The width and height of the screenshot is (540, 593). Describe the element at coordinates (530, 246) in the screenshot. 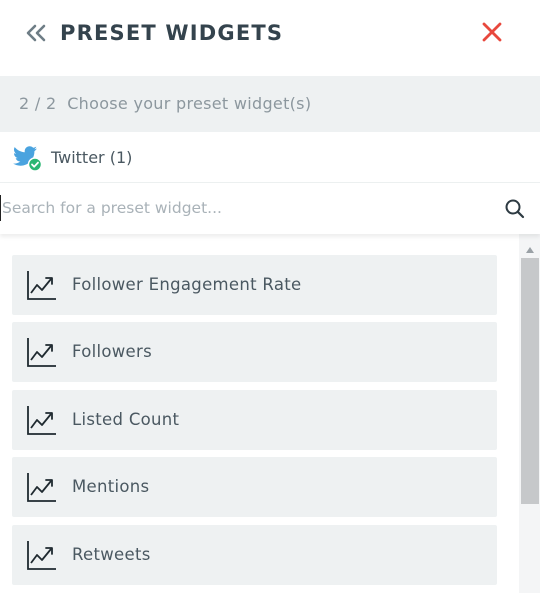

I see `scroll-up-arrow-icon` at that location.